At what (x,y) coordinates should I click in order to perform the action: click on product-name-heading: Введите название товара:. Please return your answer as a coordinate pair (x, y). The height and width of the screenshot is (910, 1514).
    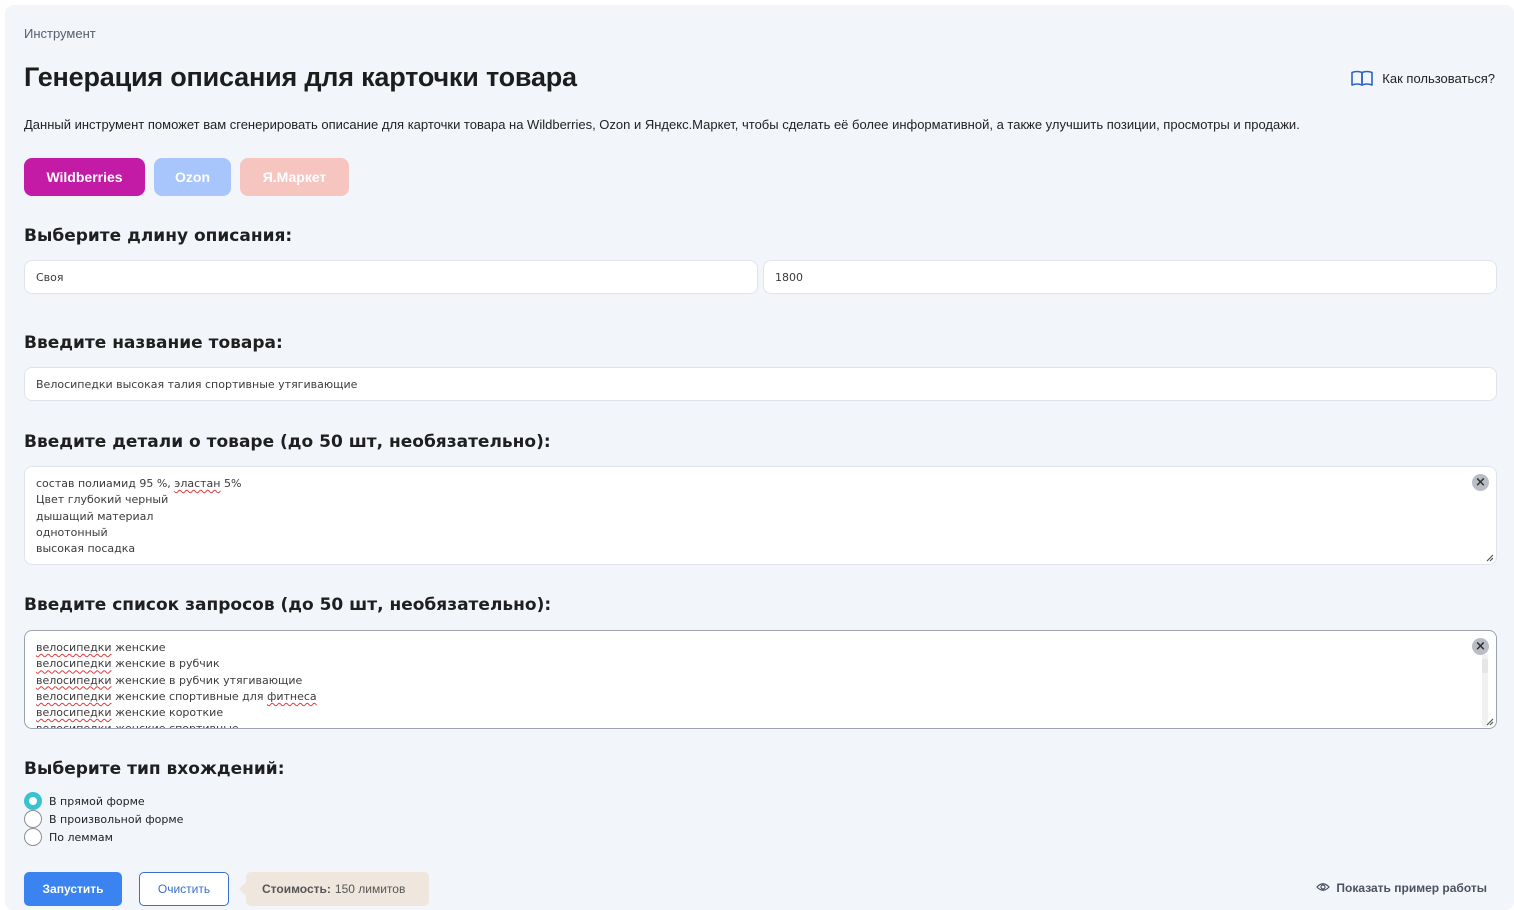
    Looking at the image, I should click on (153, 343).